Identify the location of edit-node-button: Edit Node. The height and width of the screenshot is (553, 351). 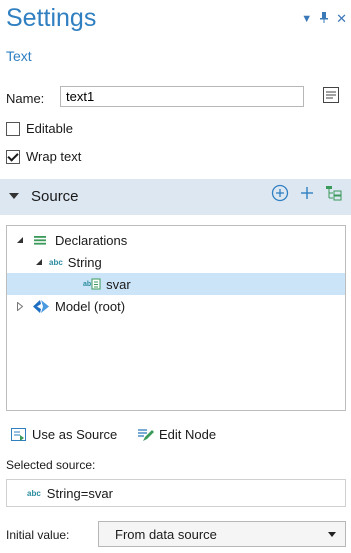
(177, 434).